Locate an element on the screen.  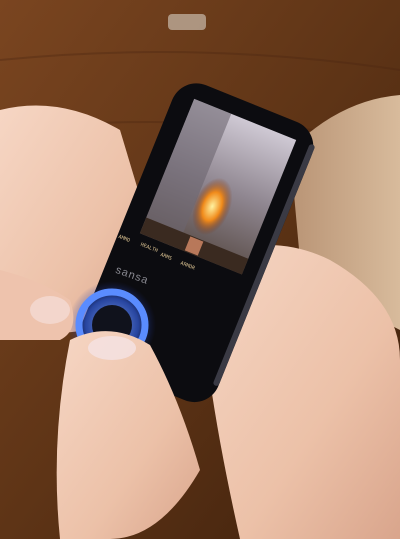
floor-object is located at coordinates (187, 22).